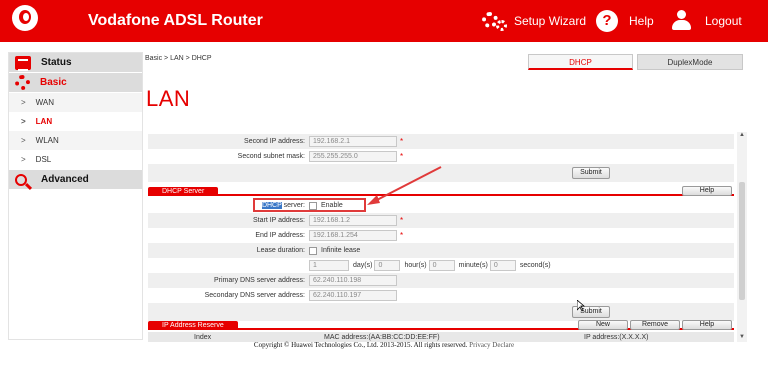 This screenshot has width=768, height=367. What do you see at coordinates (203, 337) in the screenshot?
I see `column-header-index: Index` at bounding box center [203, 337].